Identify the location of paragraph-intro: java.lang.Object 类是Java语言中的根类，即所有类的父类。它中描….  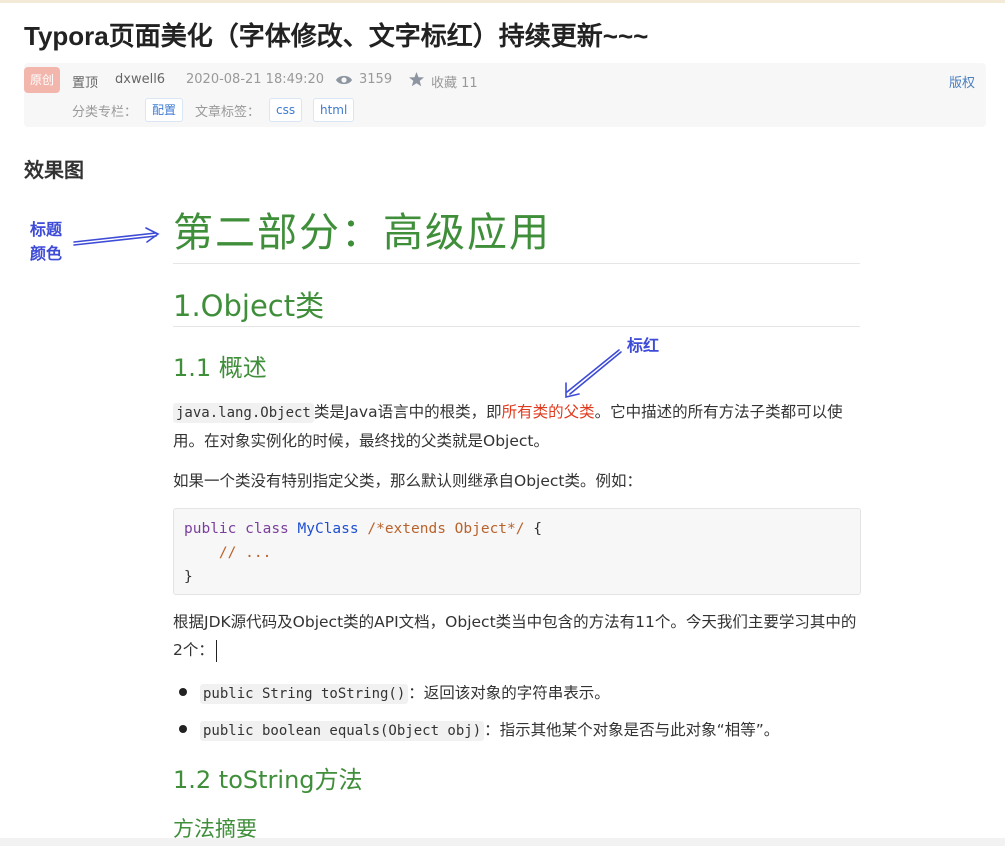
(518, 426).